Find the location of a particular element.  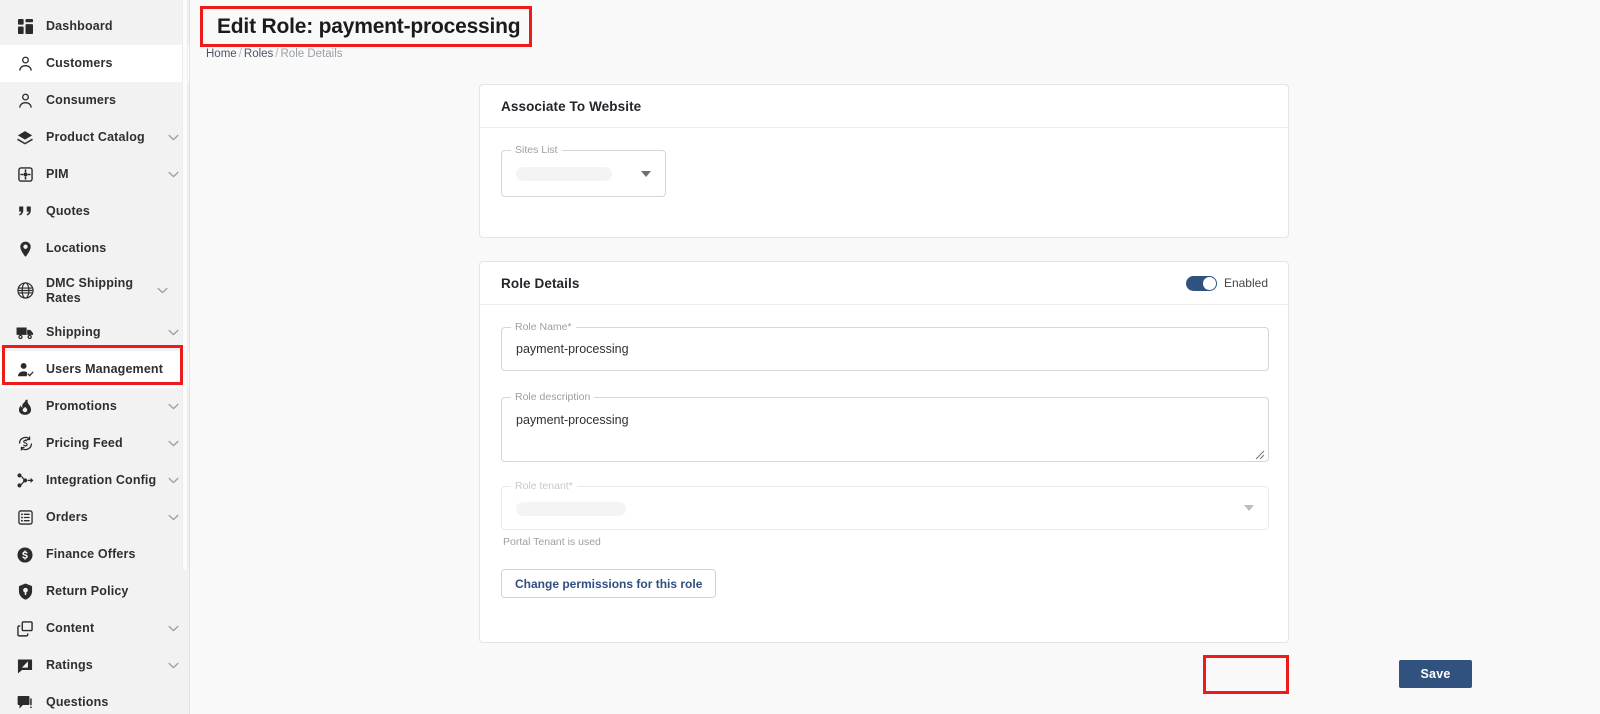

role-tenant-placeholder-skeleton is located at coordinates (571, 509).